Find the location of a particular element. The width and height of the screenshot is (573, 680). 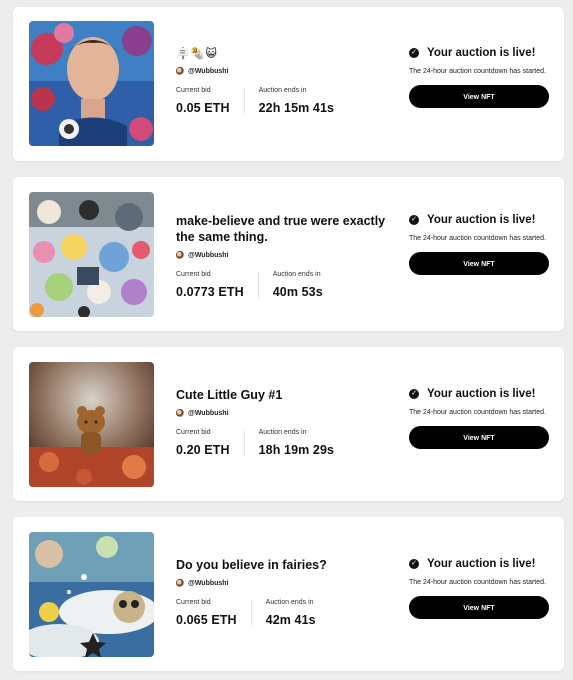

nft-artwork-portrait is located at coordinates (91, 83).